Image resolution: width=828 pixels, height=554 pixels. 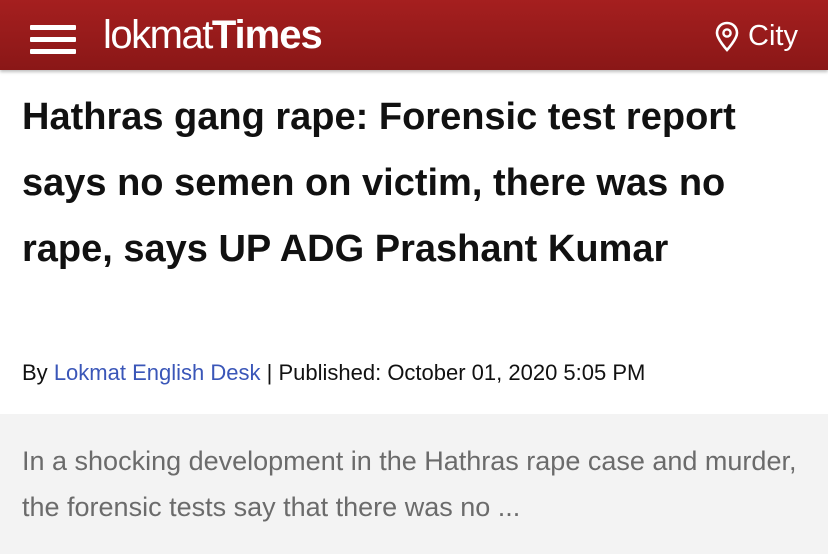 What do you see at coordinates (267, 35) in the screenshot?
I see `logo-text-times: Times` at bounding box center [267, 35].